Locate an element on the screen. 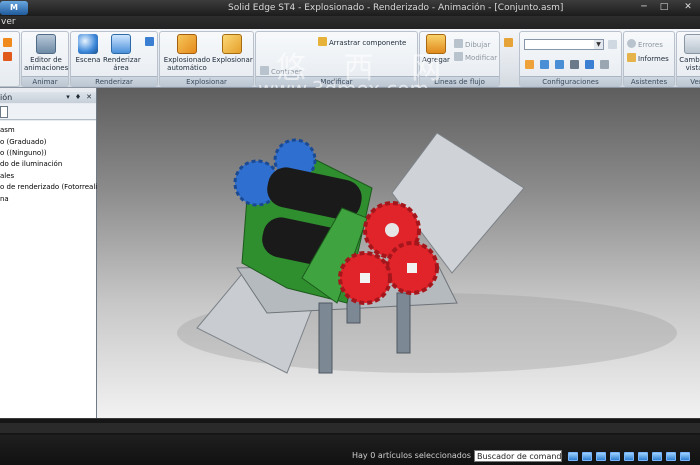  collapse-icon is located at coordinates (264, 70).